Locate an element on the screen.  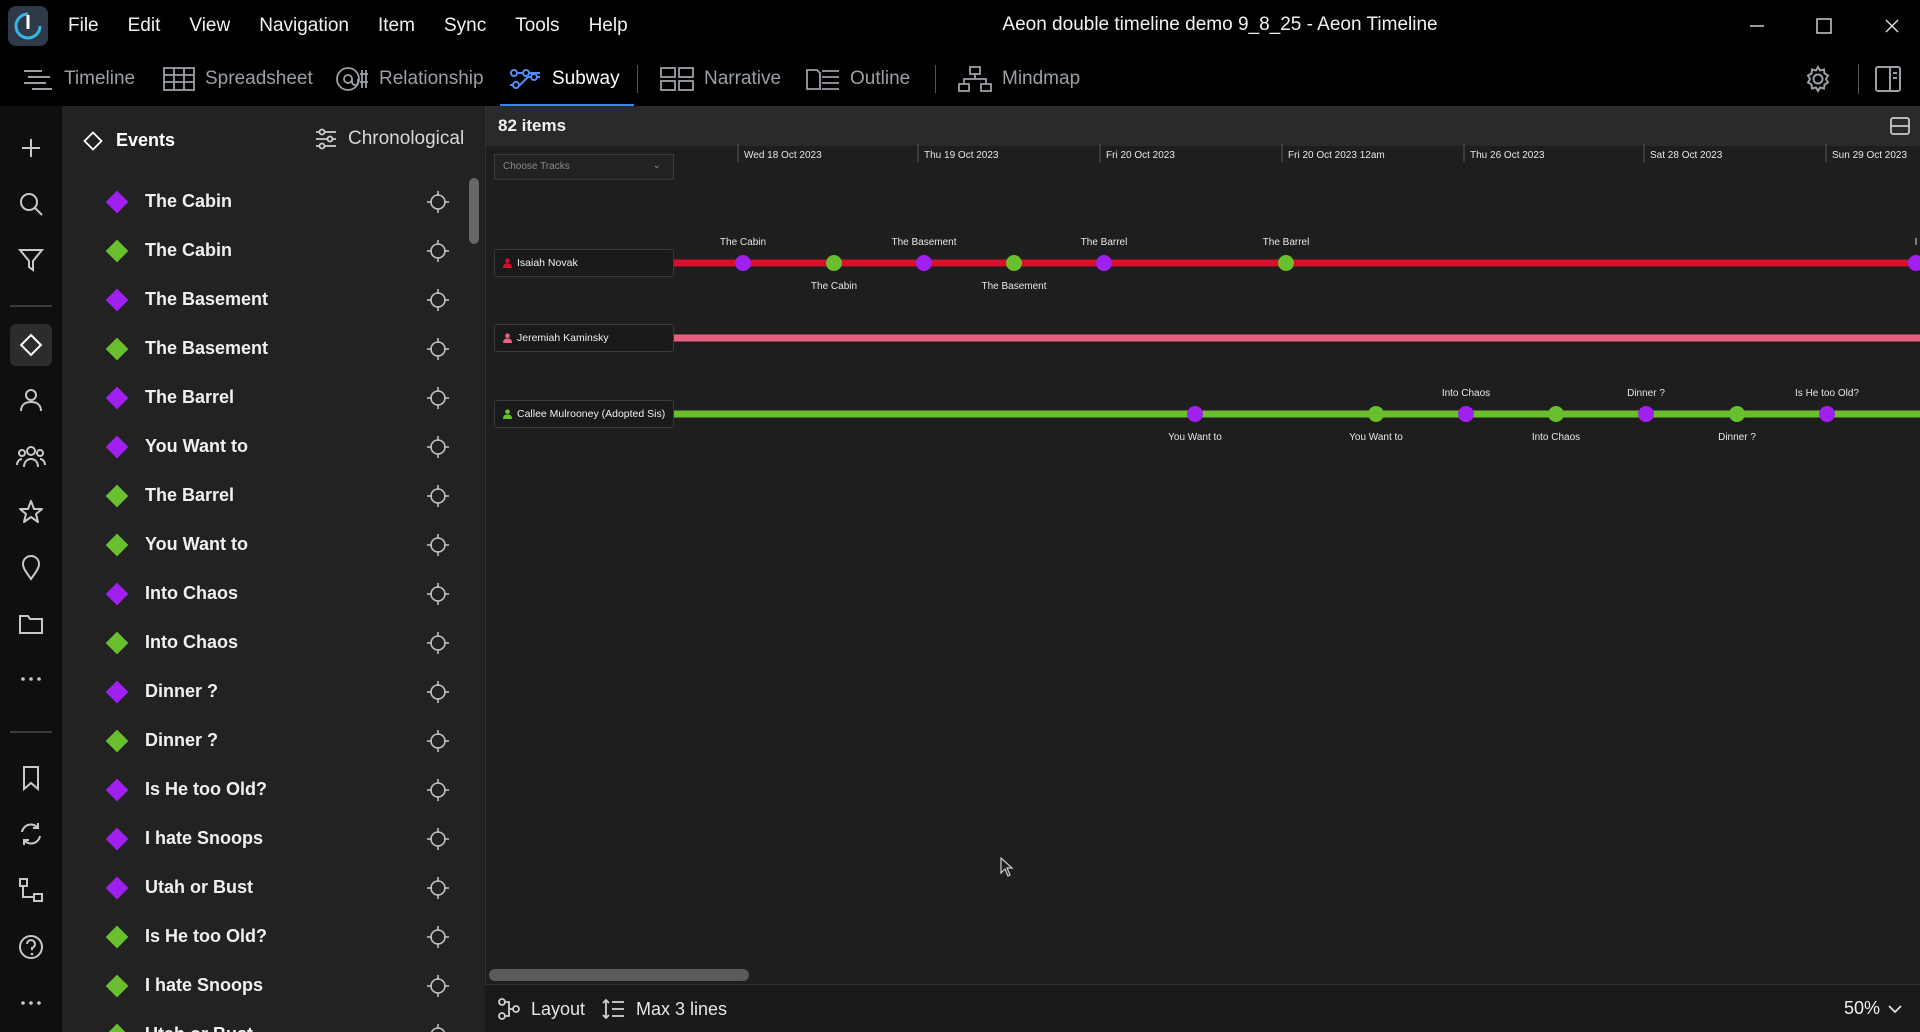
close-button is located at coordinates (1892, 26).